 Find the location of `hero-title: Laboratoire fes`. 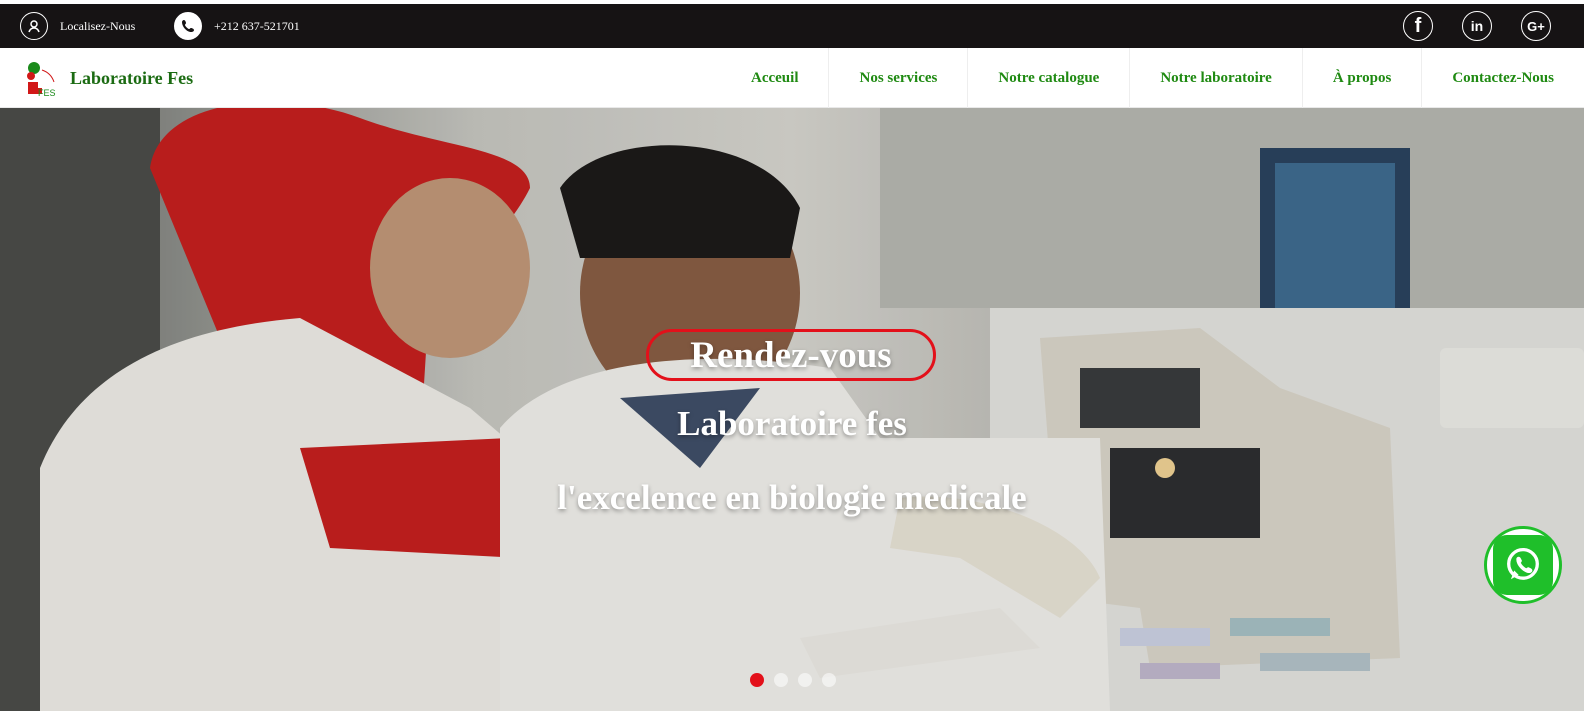

hero-title: Laboratoire fes is located at coordinates (792, 423).